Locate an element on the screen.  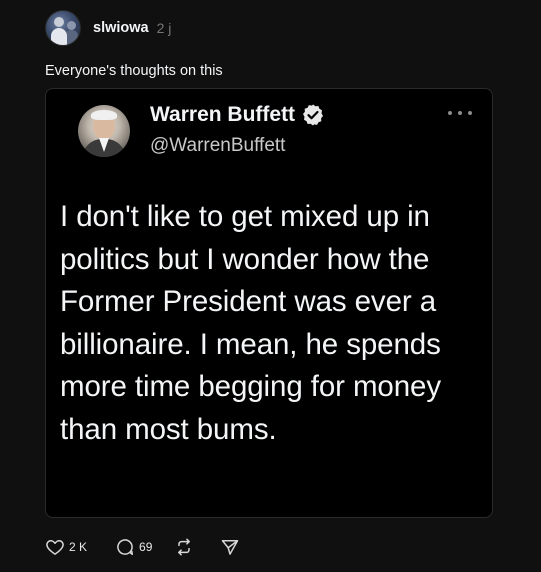
like-button: 2 K is located at coordinates (66, 547).